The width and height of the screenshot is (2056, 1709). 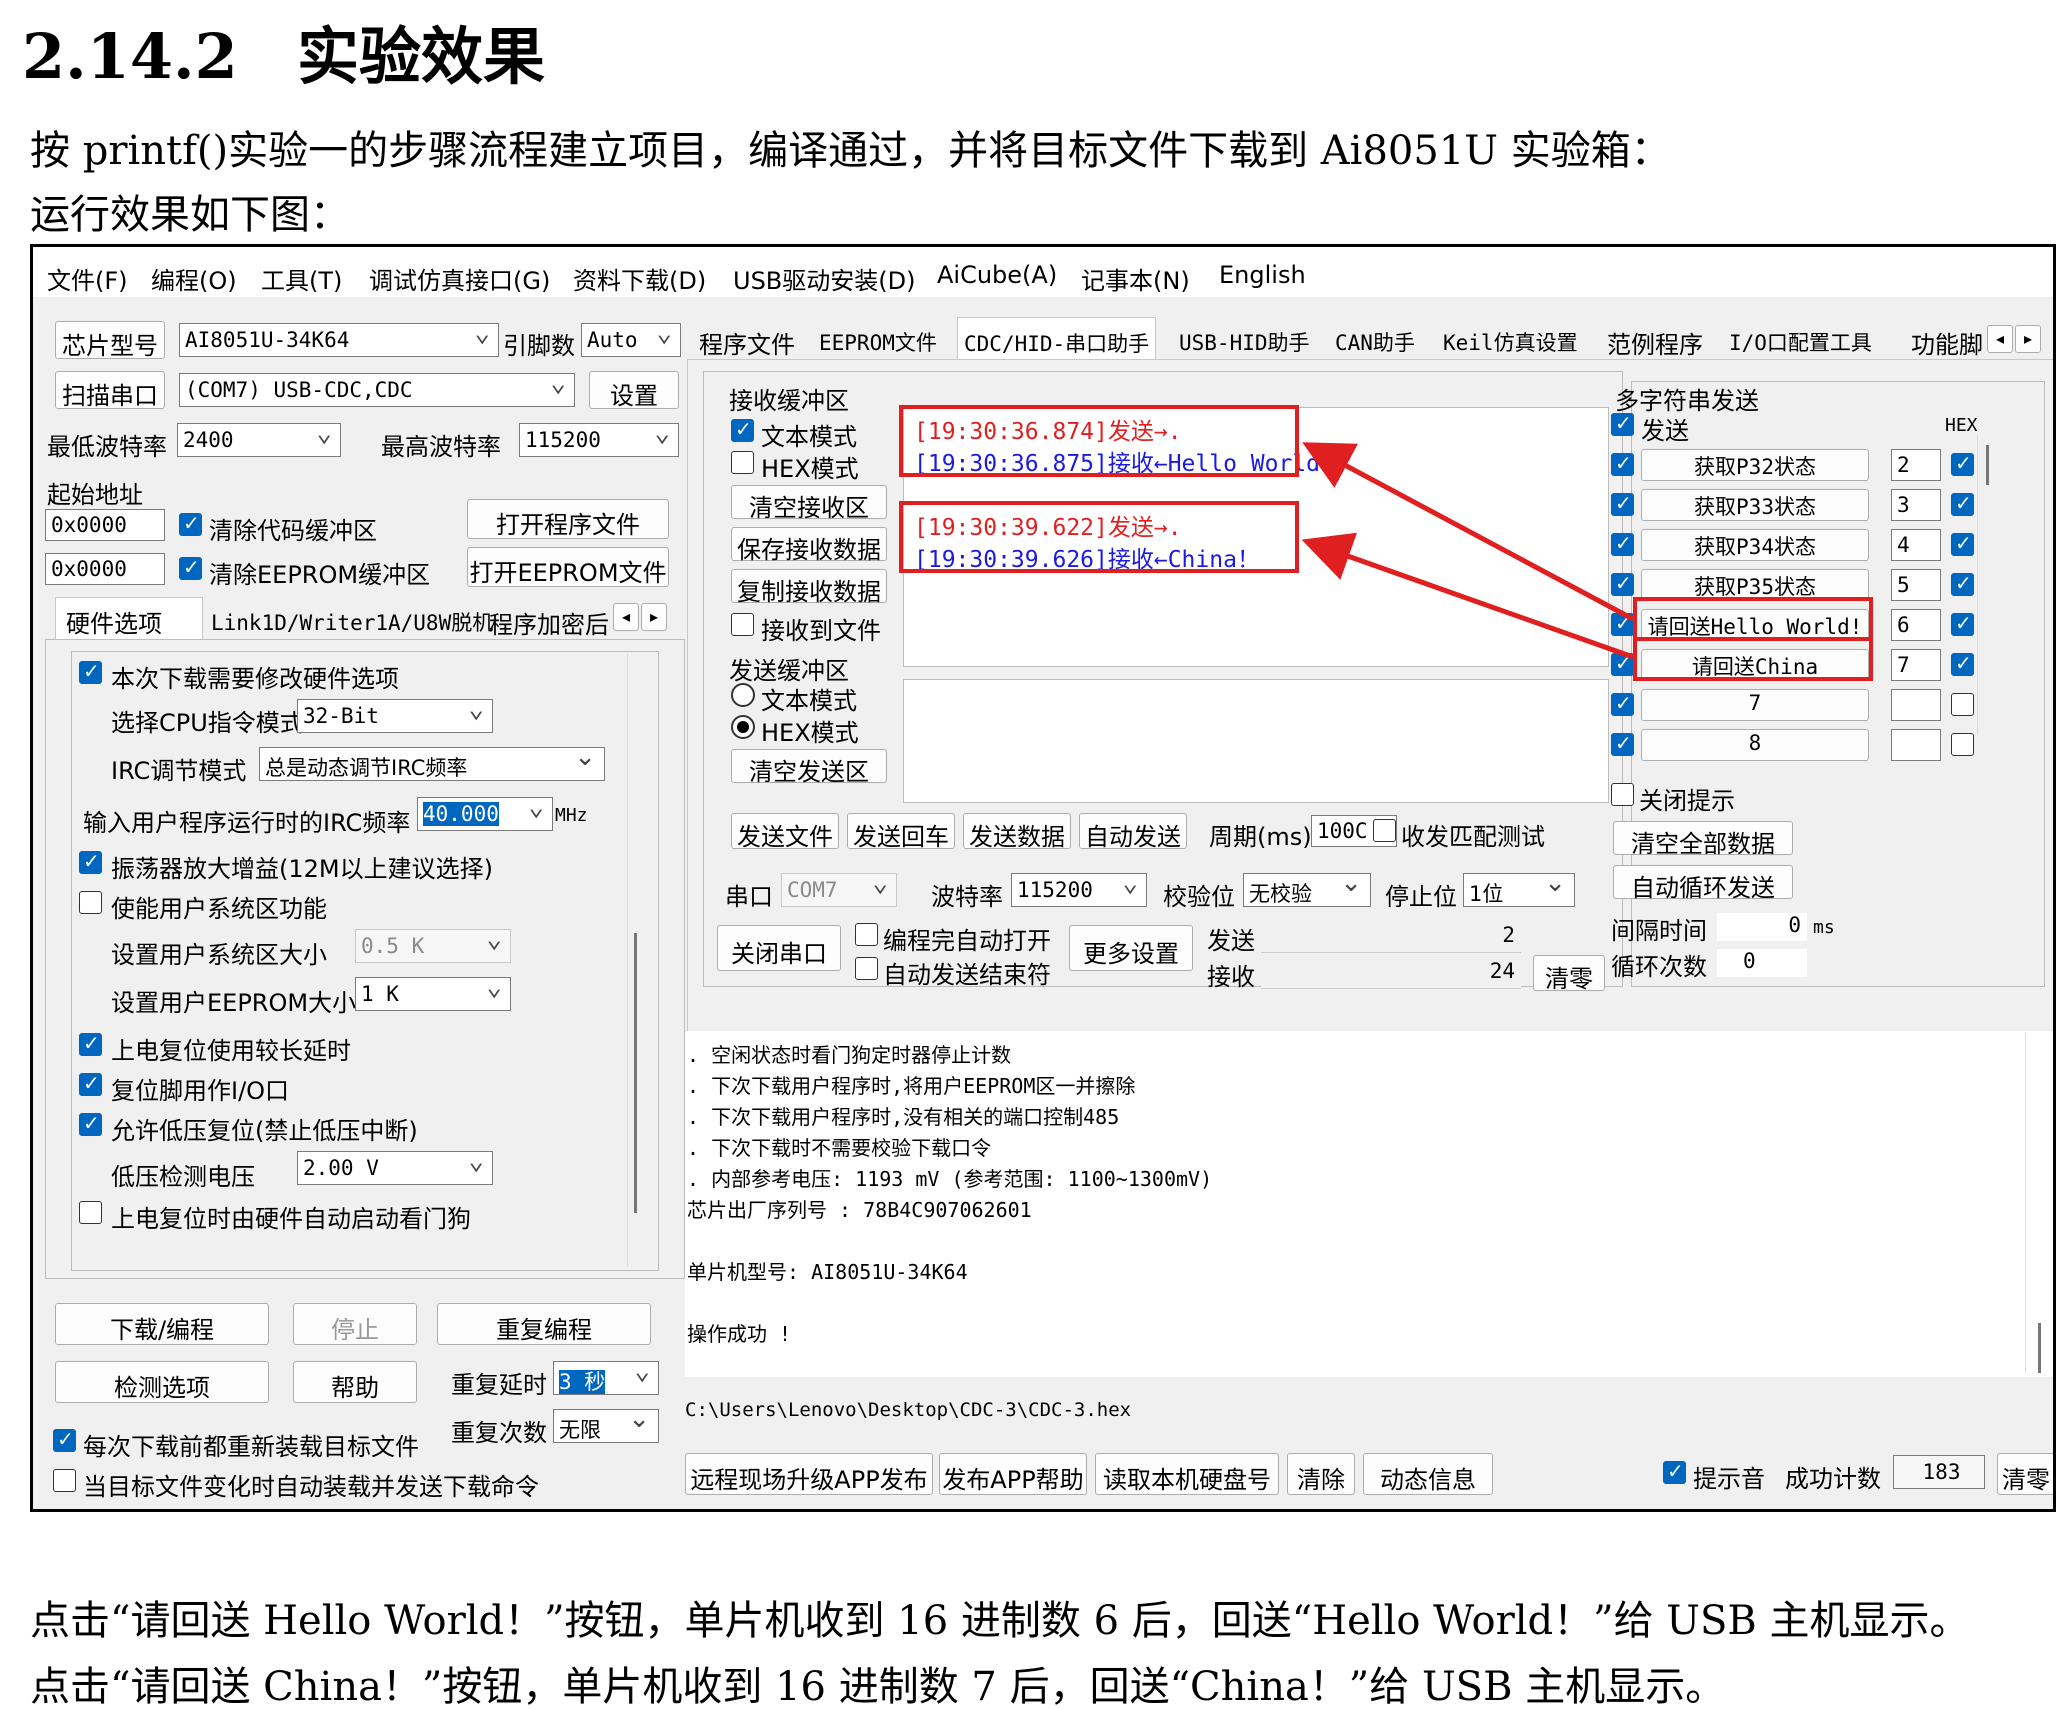 What do you see at coordinates (1467, 596) in the screenshot?
I see `arrow-china` at bounding box center [1467, 596].